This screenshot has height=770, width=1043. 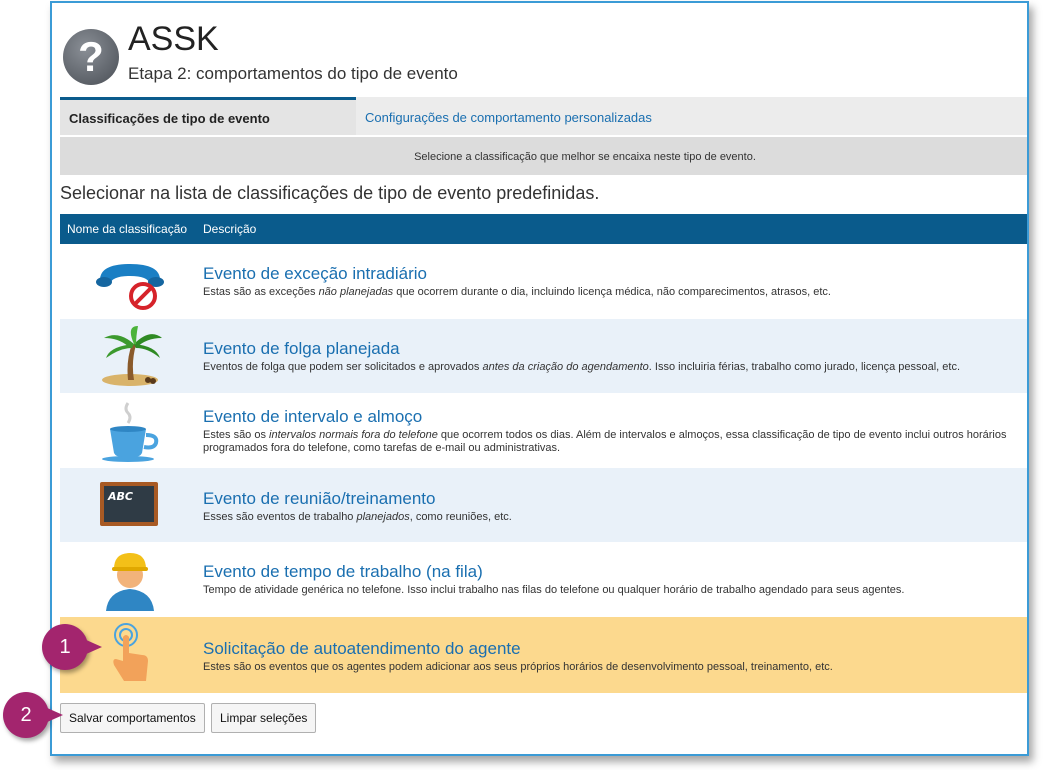 I want to click on column-header-description: Descrição, so click(x=230, y=229).